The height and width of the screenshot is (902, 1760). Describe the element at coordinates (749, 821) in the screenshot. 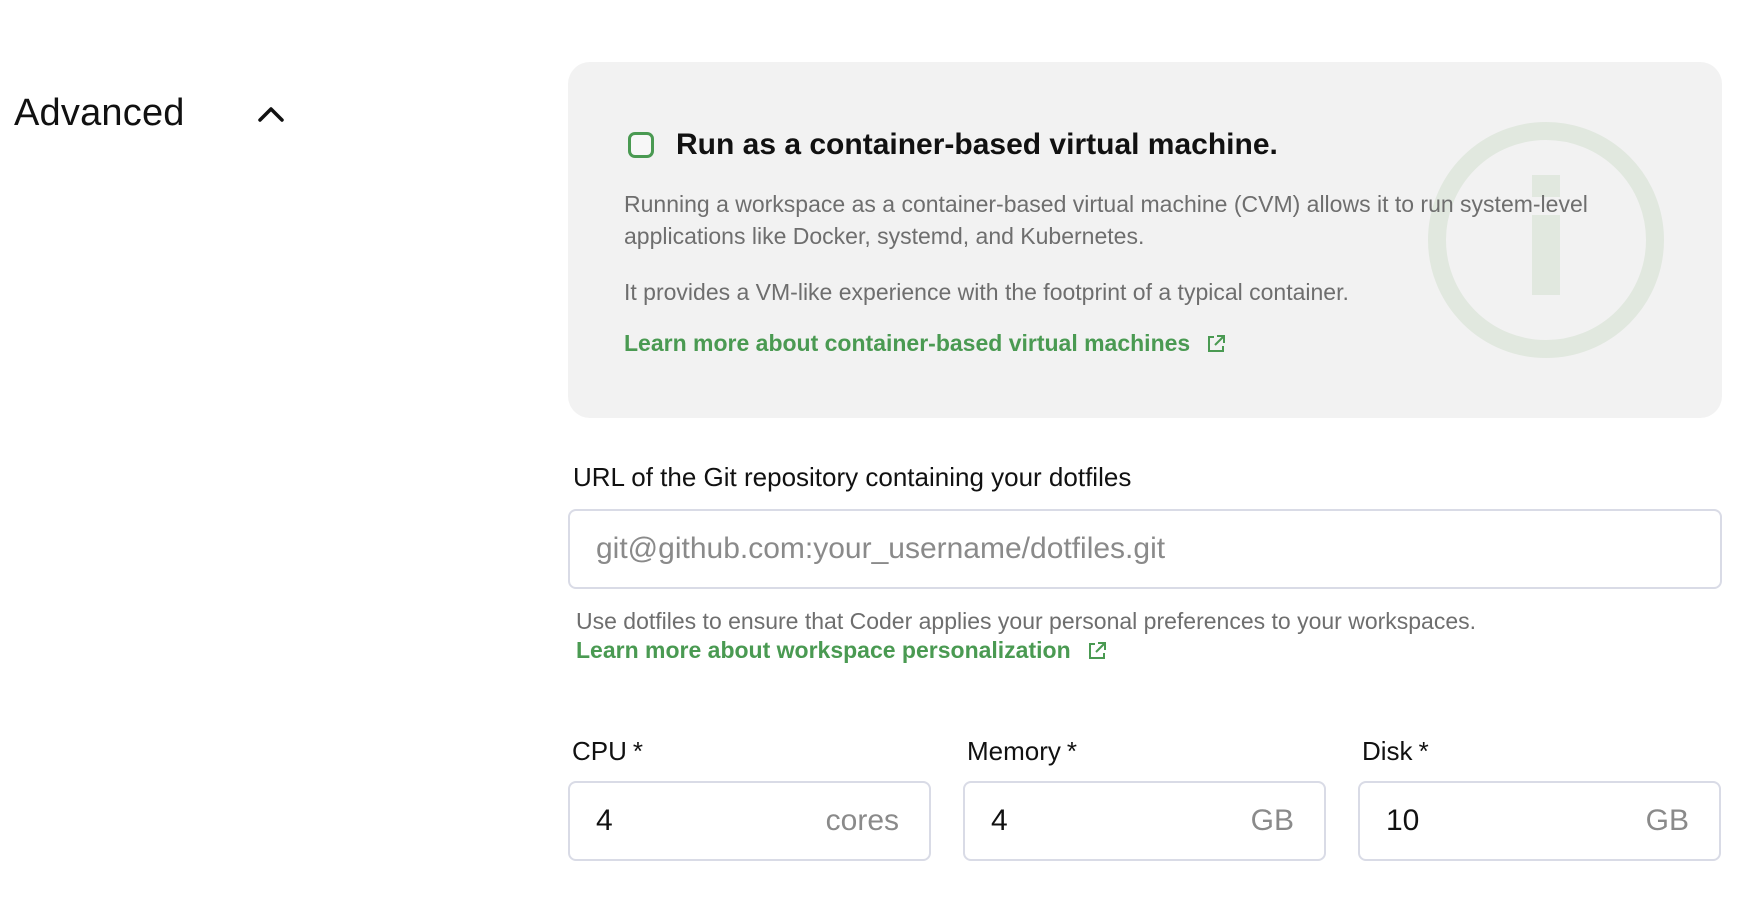

I see `cpu-input: 4 cores` at that location.